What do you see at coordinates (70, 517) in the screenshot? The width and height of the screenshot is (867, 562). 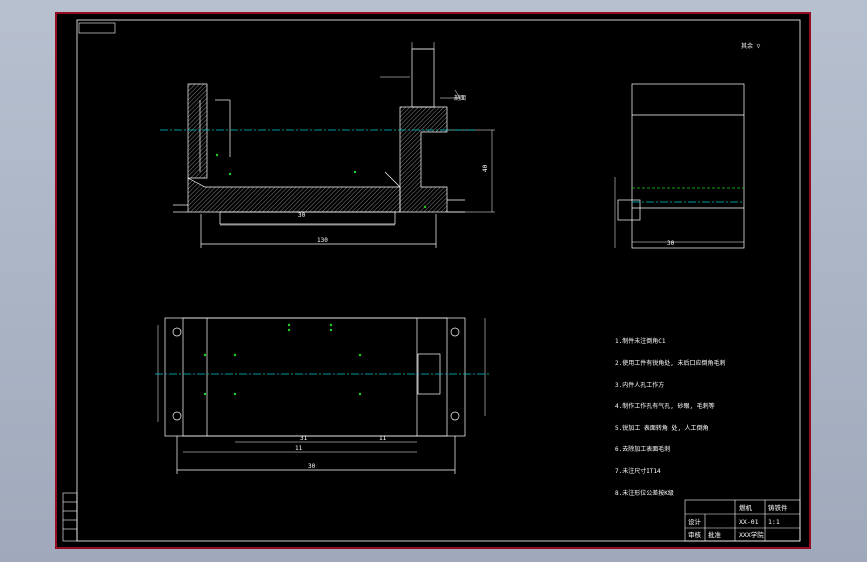 I see `left-revision-strip` at bounding box center [70, 517].